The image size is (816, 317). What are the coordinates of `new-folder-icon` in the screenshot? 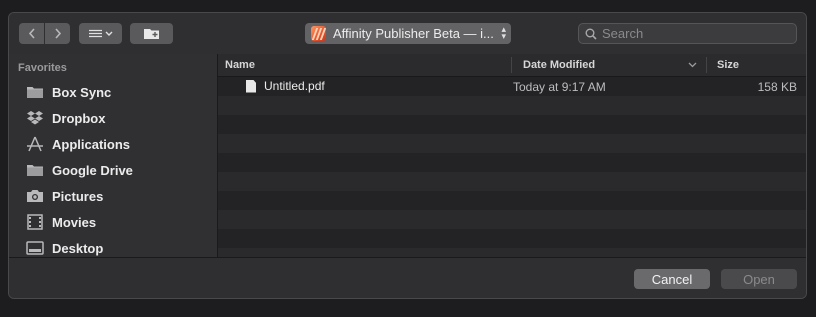 It's located at (151, 34).